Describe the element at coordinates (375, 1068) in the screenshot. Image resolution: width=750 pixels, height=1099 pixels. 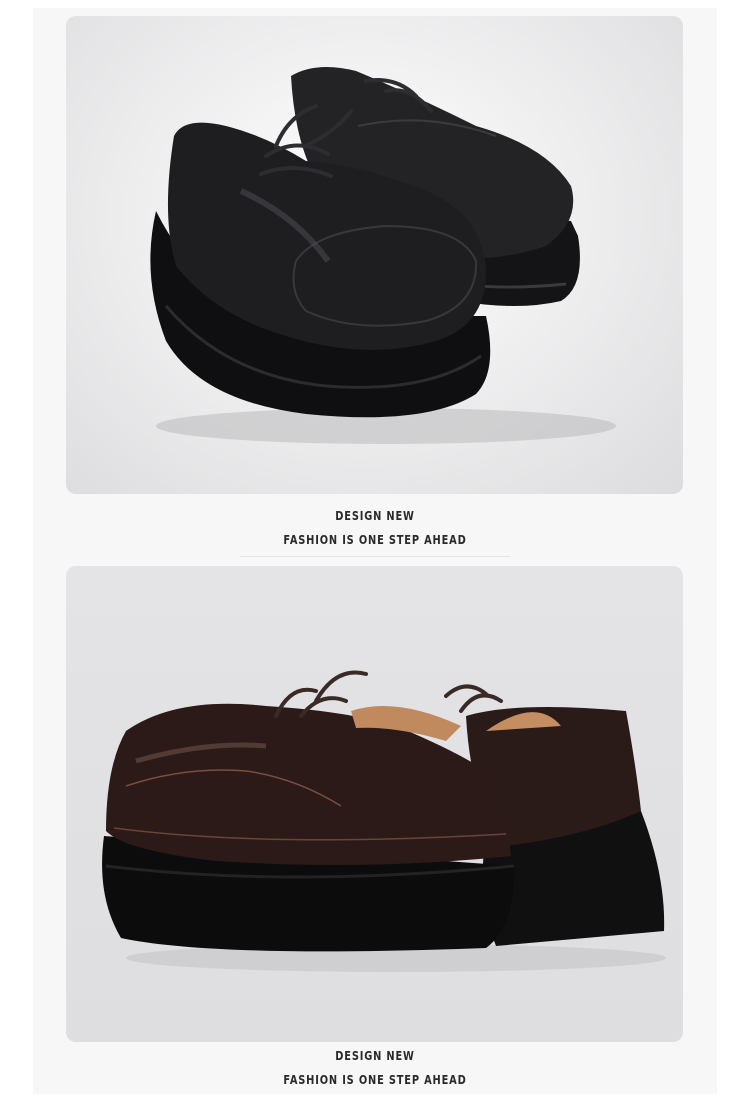
I see `caption-2: DESIGN NEW FASHION IS ONE STEP AHEAD` at that location.